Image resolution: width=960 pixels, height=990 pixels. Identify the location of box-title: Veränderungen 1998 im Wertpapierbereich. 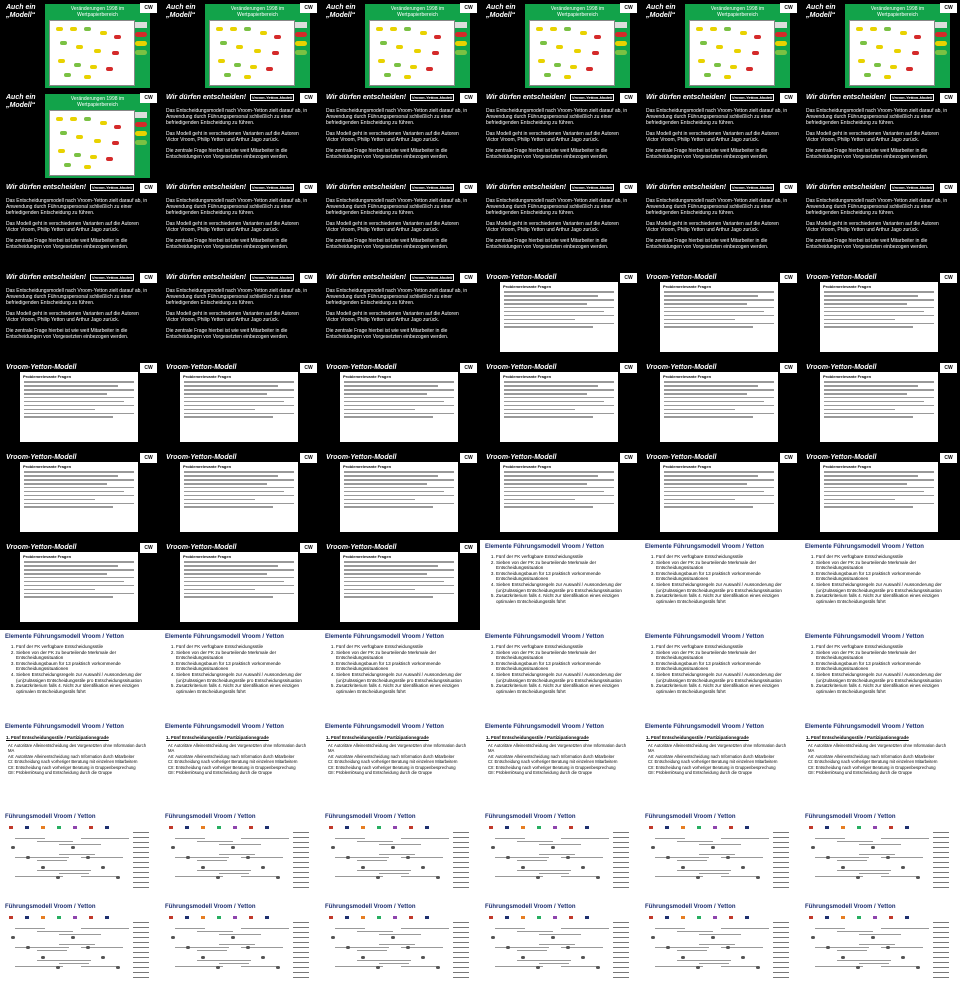
(97, 102).